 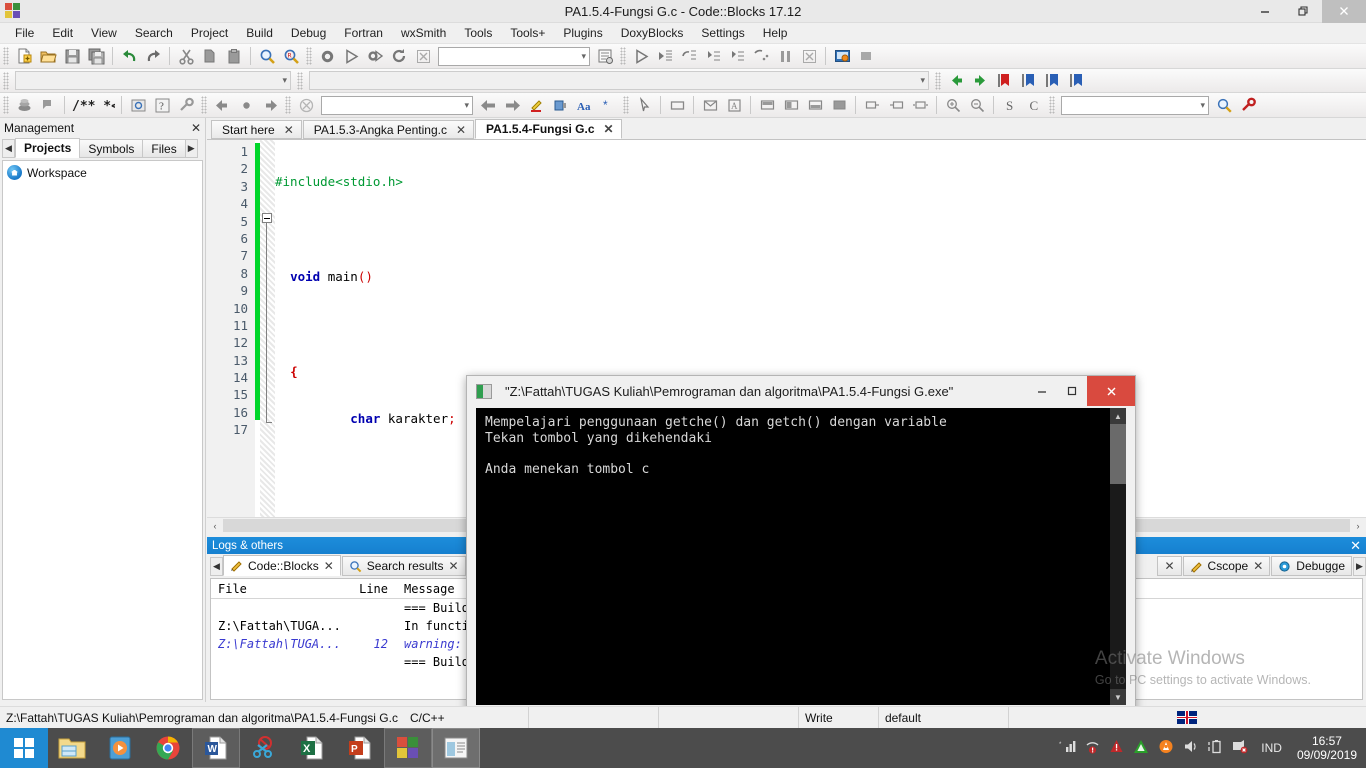 I want to click on abbreviations-icon: Aa, so click(x=584, y=105).